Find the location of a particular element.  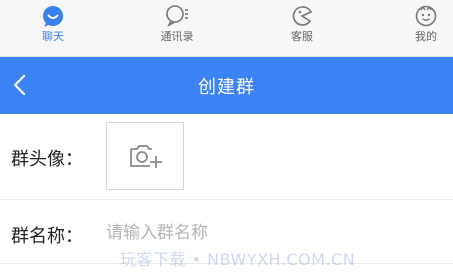

camera-add-icon is located at coordinates (146, 156).